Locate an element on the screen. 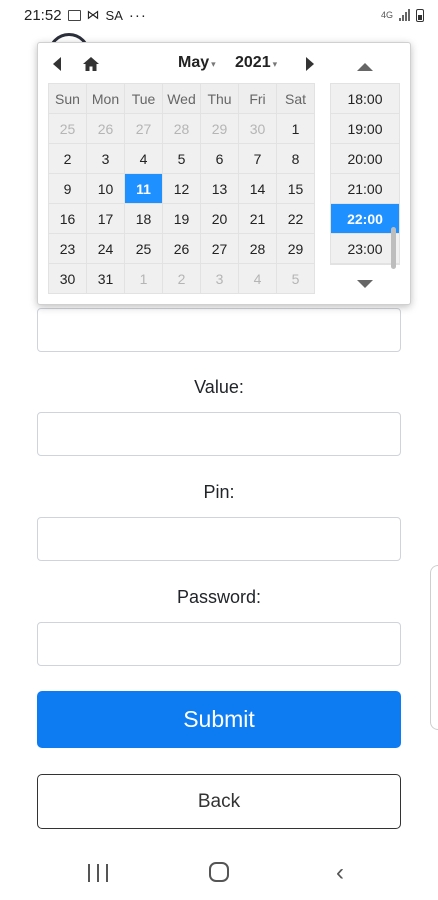  network-type: 4G is located at coordinates (386, 15).